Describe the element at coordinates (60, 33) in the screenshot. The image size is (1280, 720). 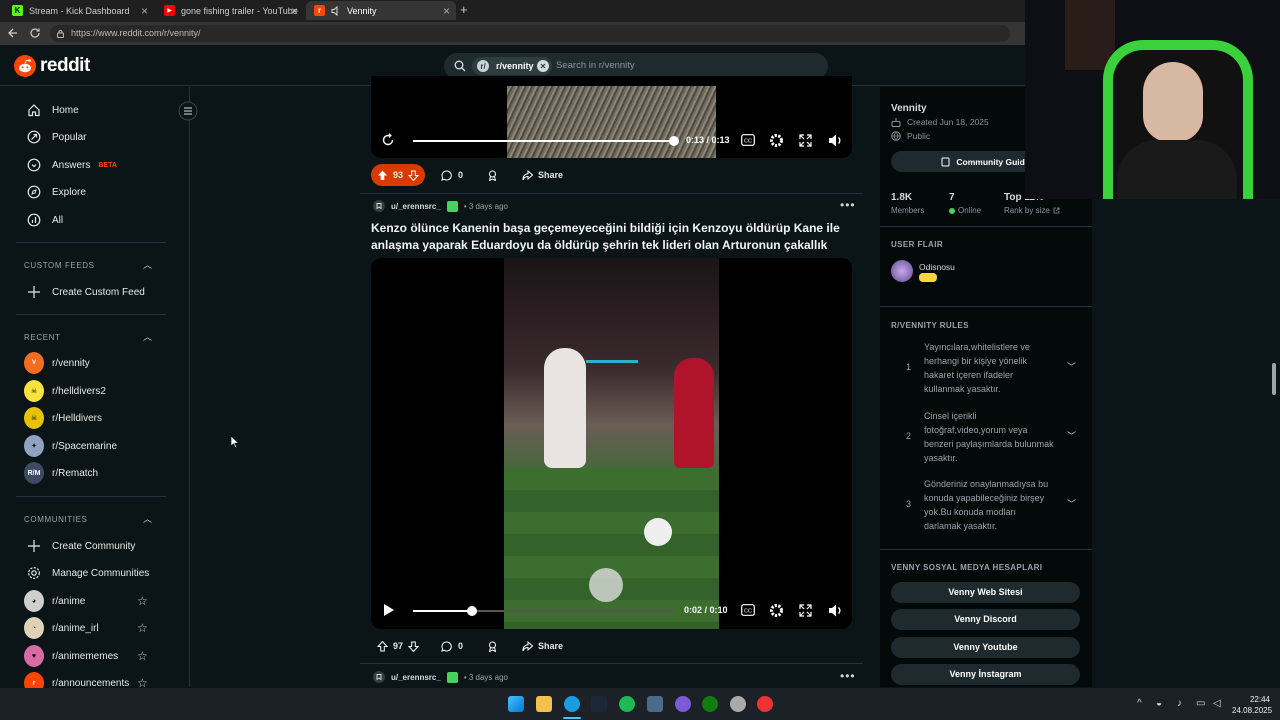
I see `site-info-icon` at that location.